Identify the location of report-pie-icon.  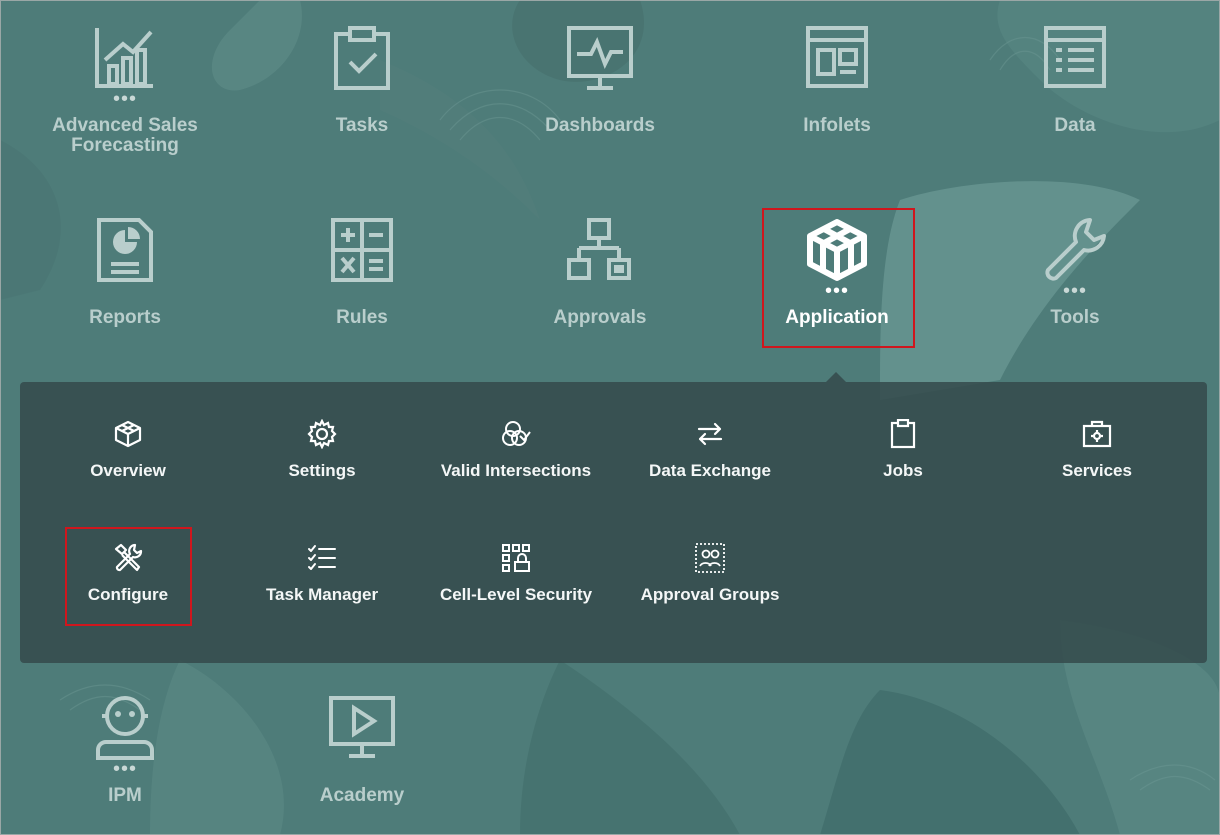
(125, 250).